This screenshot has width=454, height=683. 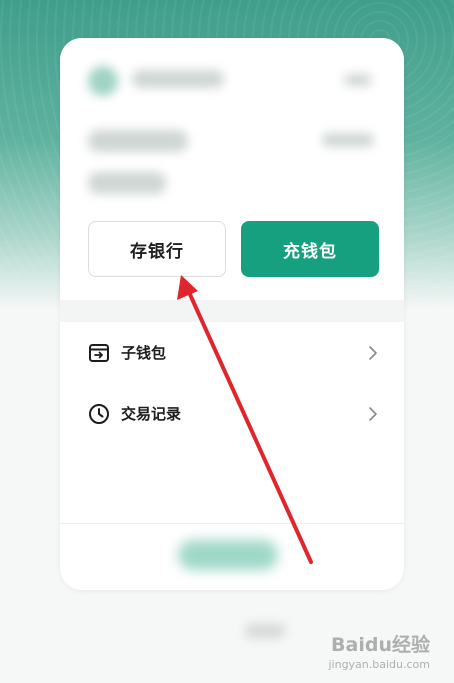 I want to click on menu-item-label: 交易记录, so click(x=151, y=414).